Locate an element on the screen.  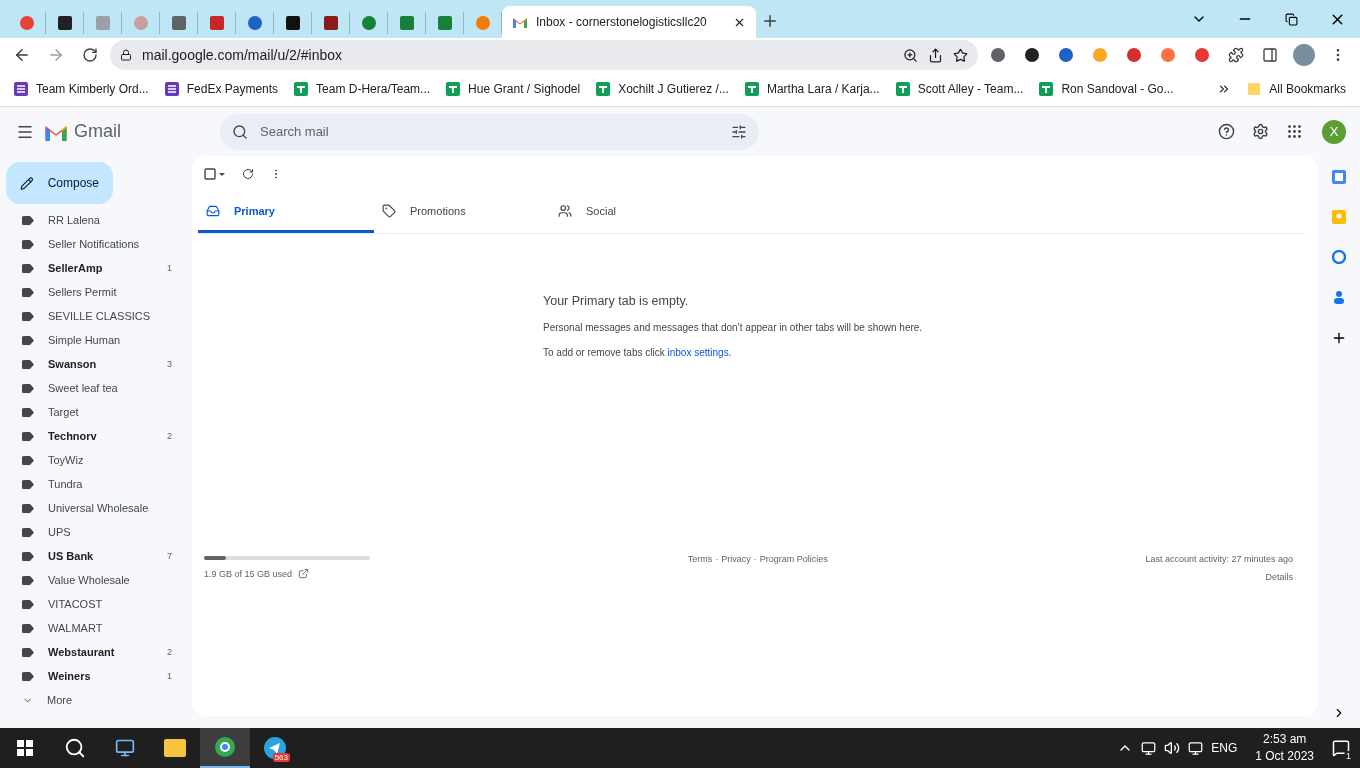
search-input: Search mail is located at coordinates (489, 131).